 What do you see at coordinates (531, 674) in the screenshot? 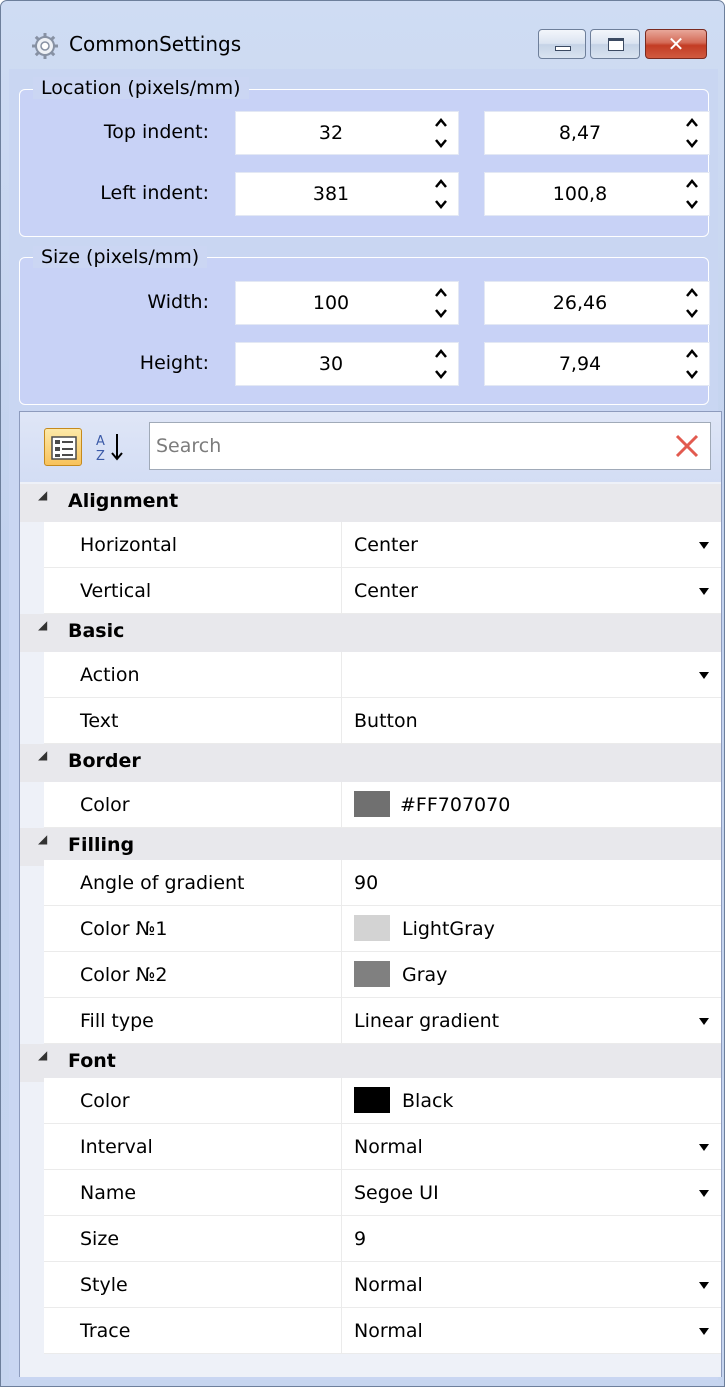
I see `property-value` at bounding box center [531, 674].